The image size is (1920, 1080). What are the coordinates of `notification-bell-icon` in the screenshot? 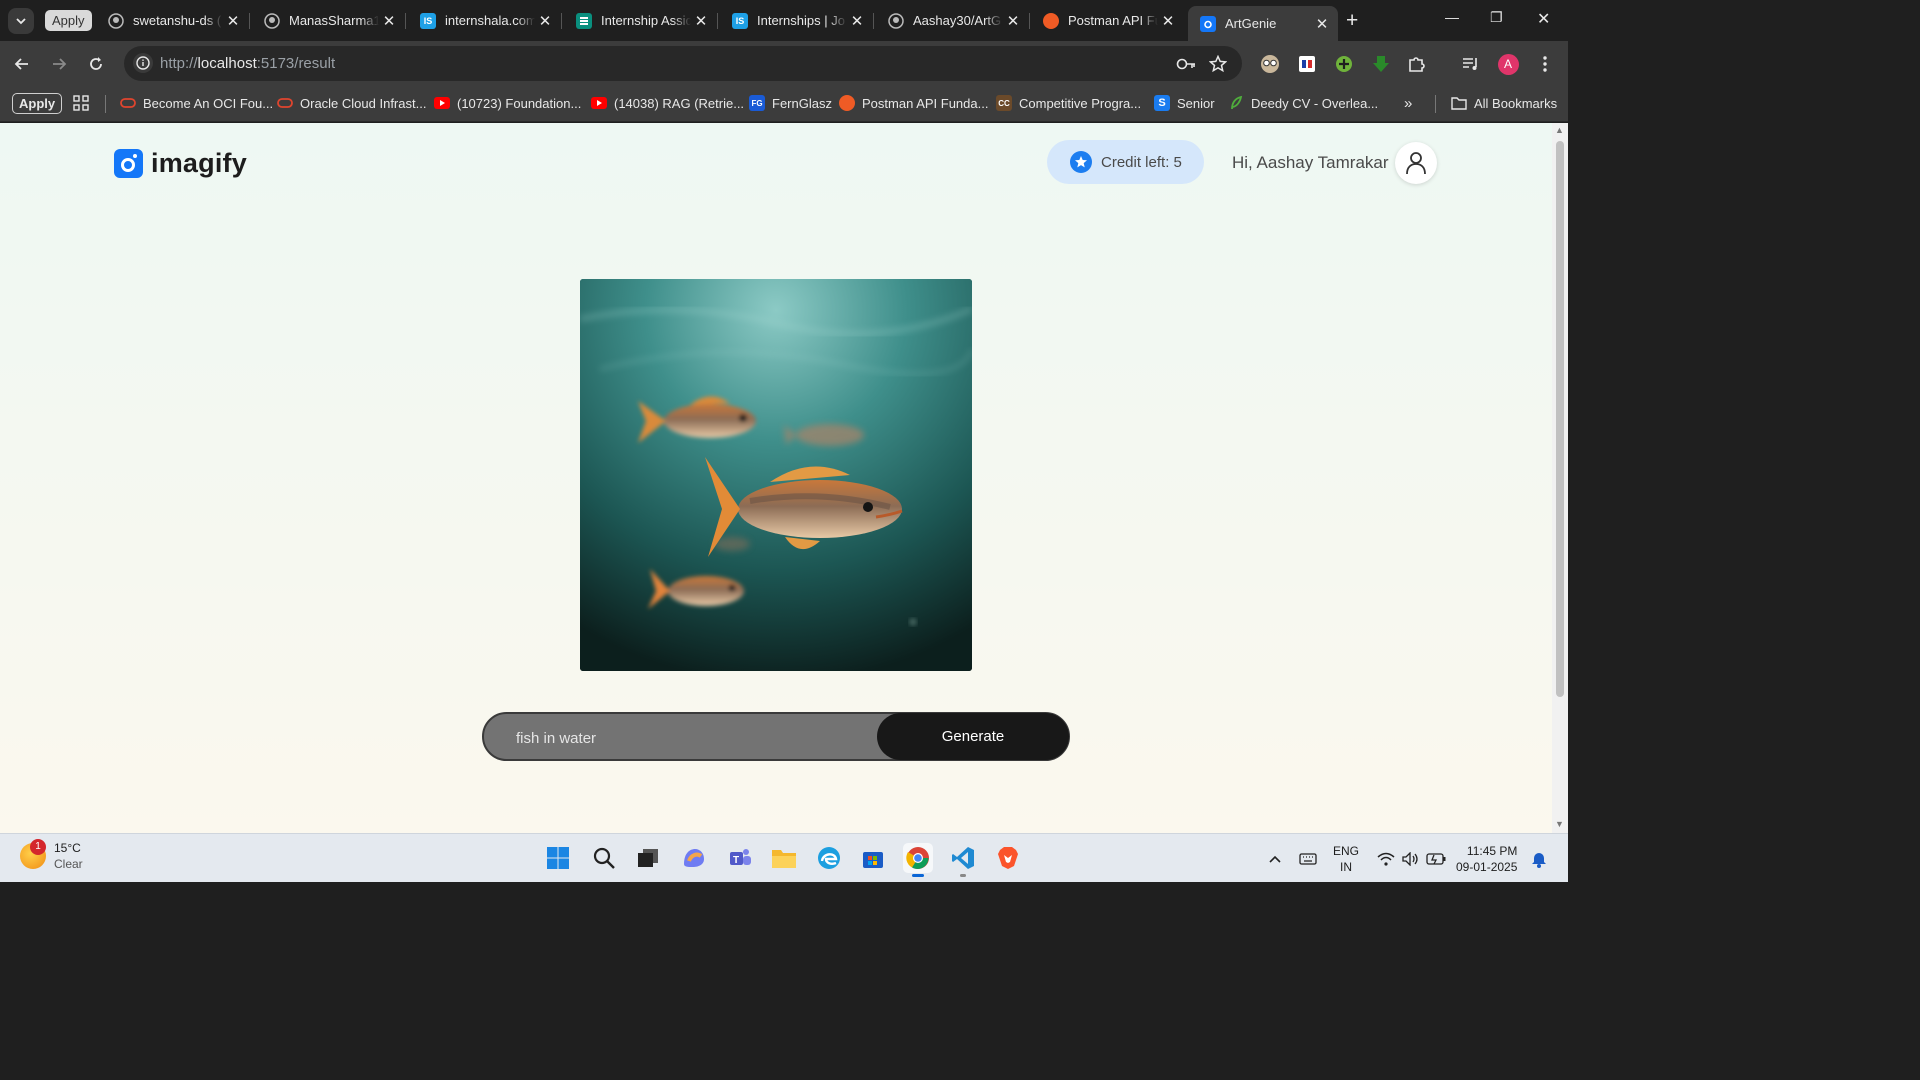 It's located at (1539, 858).